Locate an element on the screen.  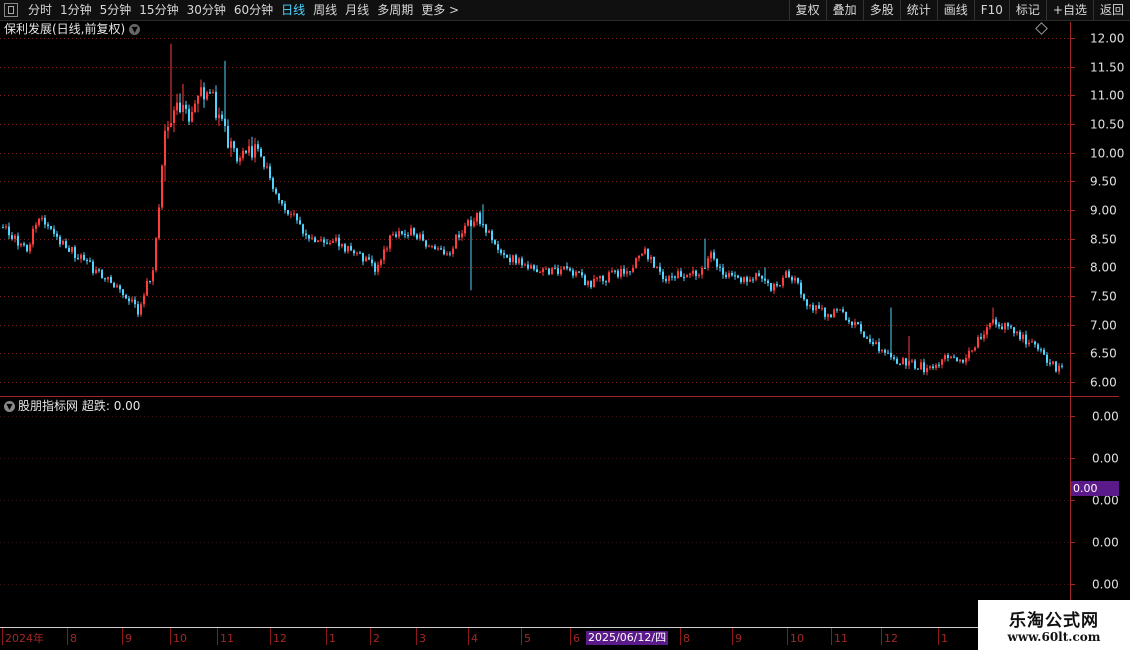
y-axis-label: 6.00 is located at coordinates (1103, 383).